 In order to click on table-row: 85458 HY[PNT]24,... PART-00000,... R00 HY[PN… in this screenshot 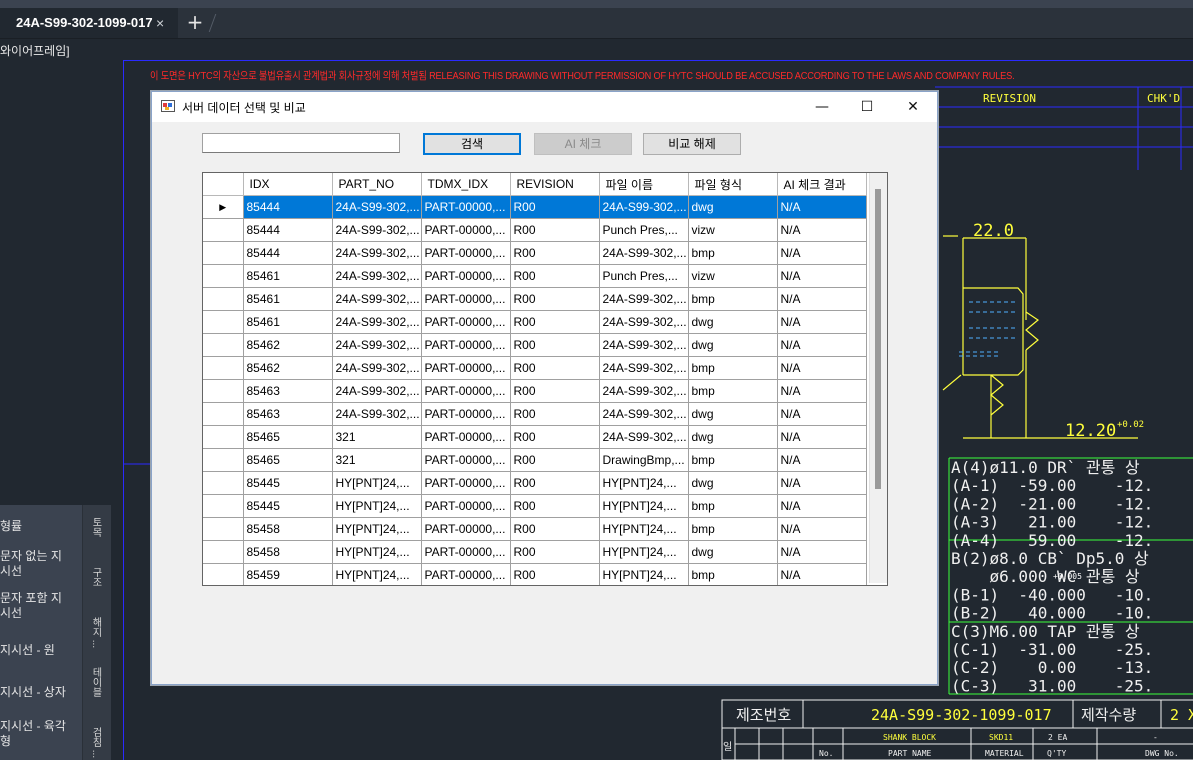, I will do `click(535, 552)`.